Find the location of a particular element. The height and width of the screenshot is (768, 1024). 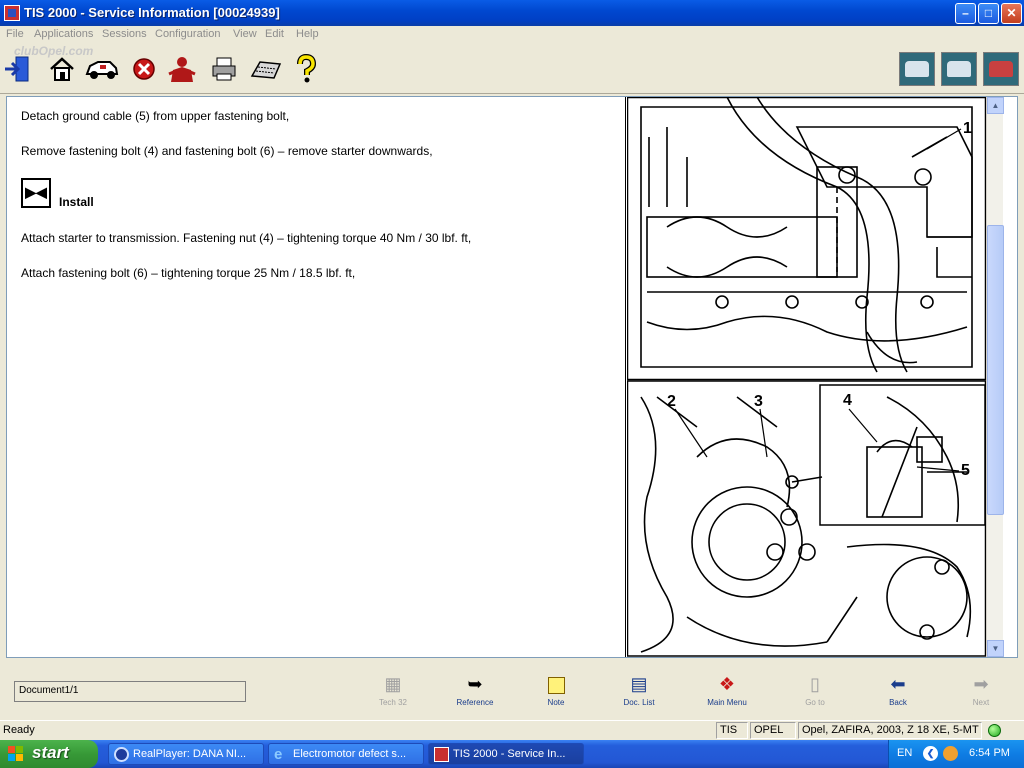

reference-arrow-icon: ➥ is located at coordinates (475, 684).